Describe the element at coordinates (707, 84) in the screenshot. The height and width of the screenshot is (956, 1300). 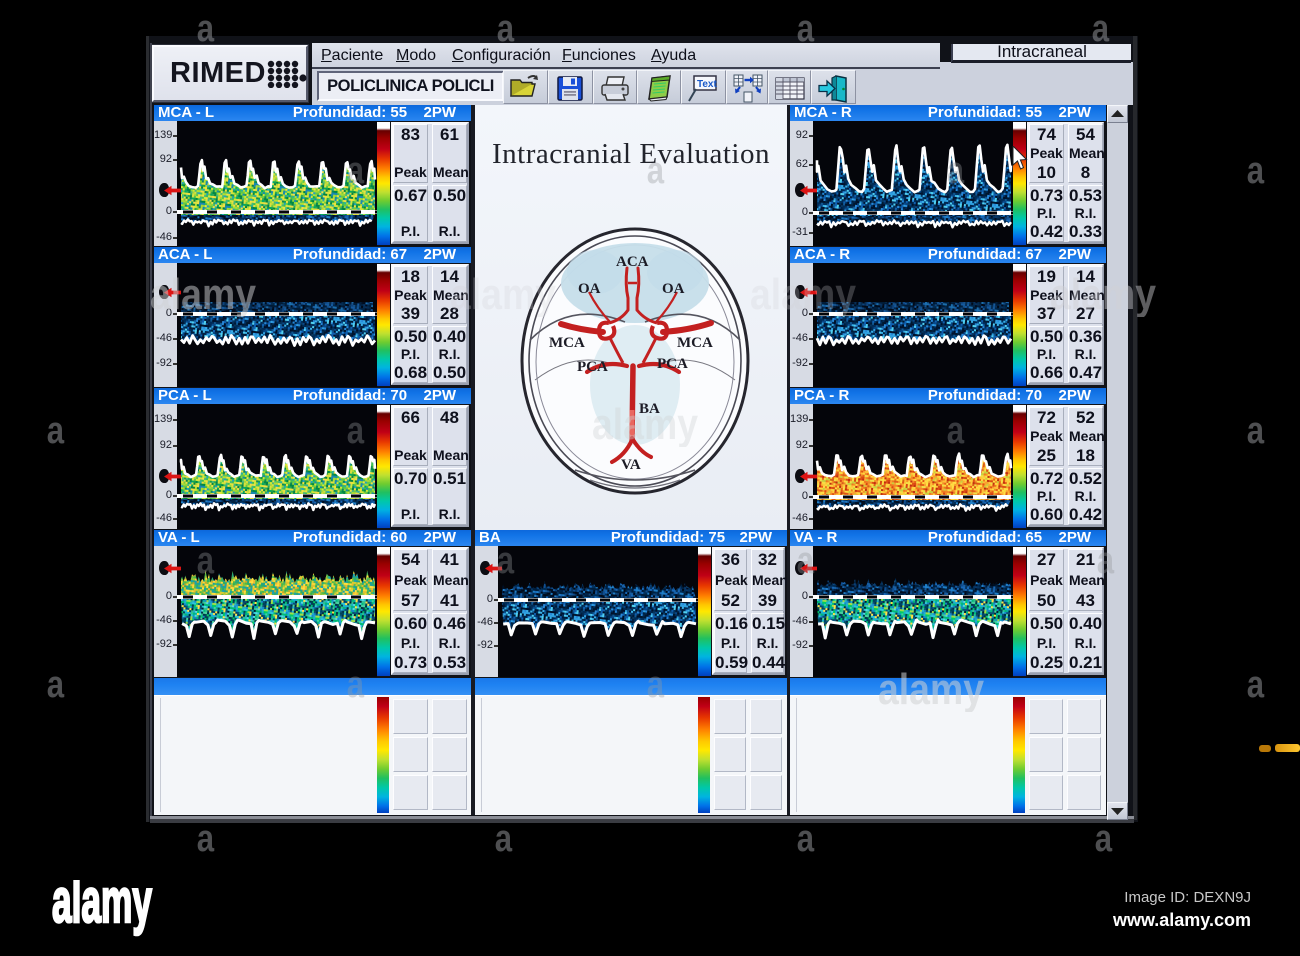
I see `svg-text: Text` at that location.